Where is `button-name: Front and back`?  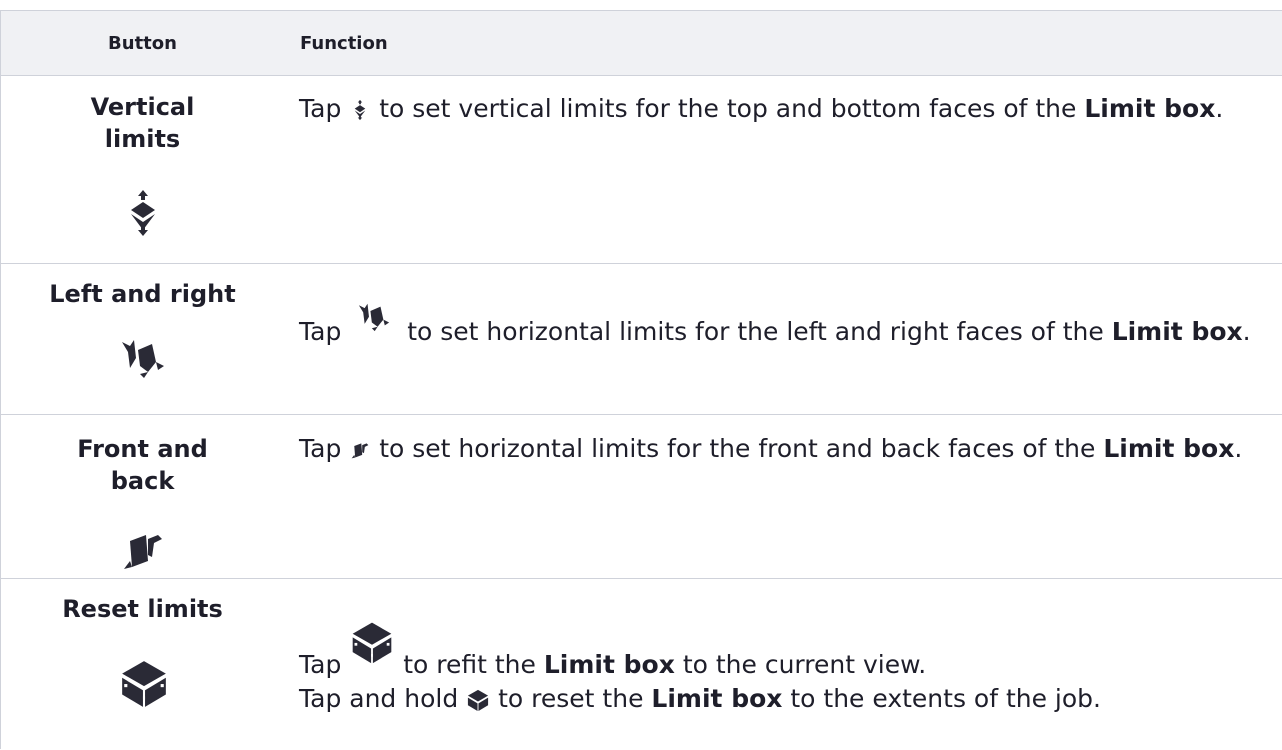 button-name: Front and back is located at coordinates (142, 465).